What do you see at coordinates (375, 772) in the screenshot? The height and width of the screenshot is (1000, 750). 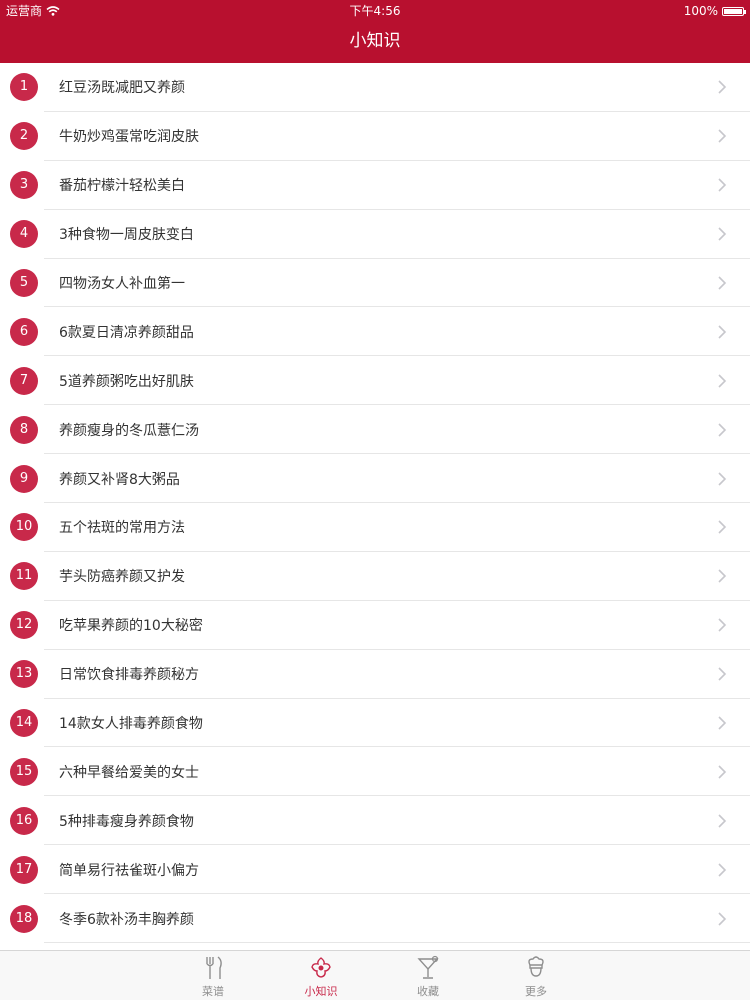 I see `list-item: 15 六种早餐给爱美的女士` at bounding box center [375, 772].